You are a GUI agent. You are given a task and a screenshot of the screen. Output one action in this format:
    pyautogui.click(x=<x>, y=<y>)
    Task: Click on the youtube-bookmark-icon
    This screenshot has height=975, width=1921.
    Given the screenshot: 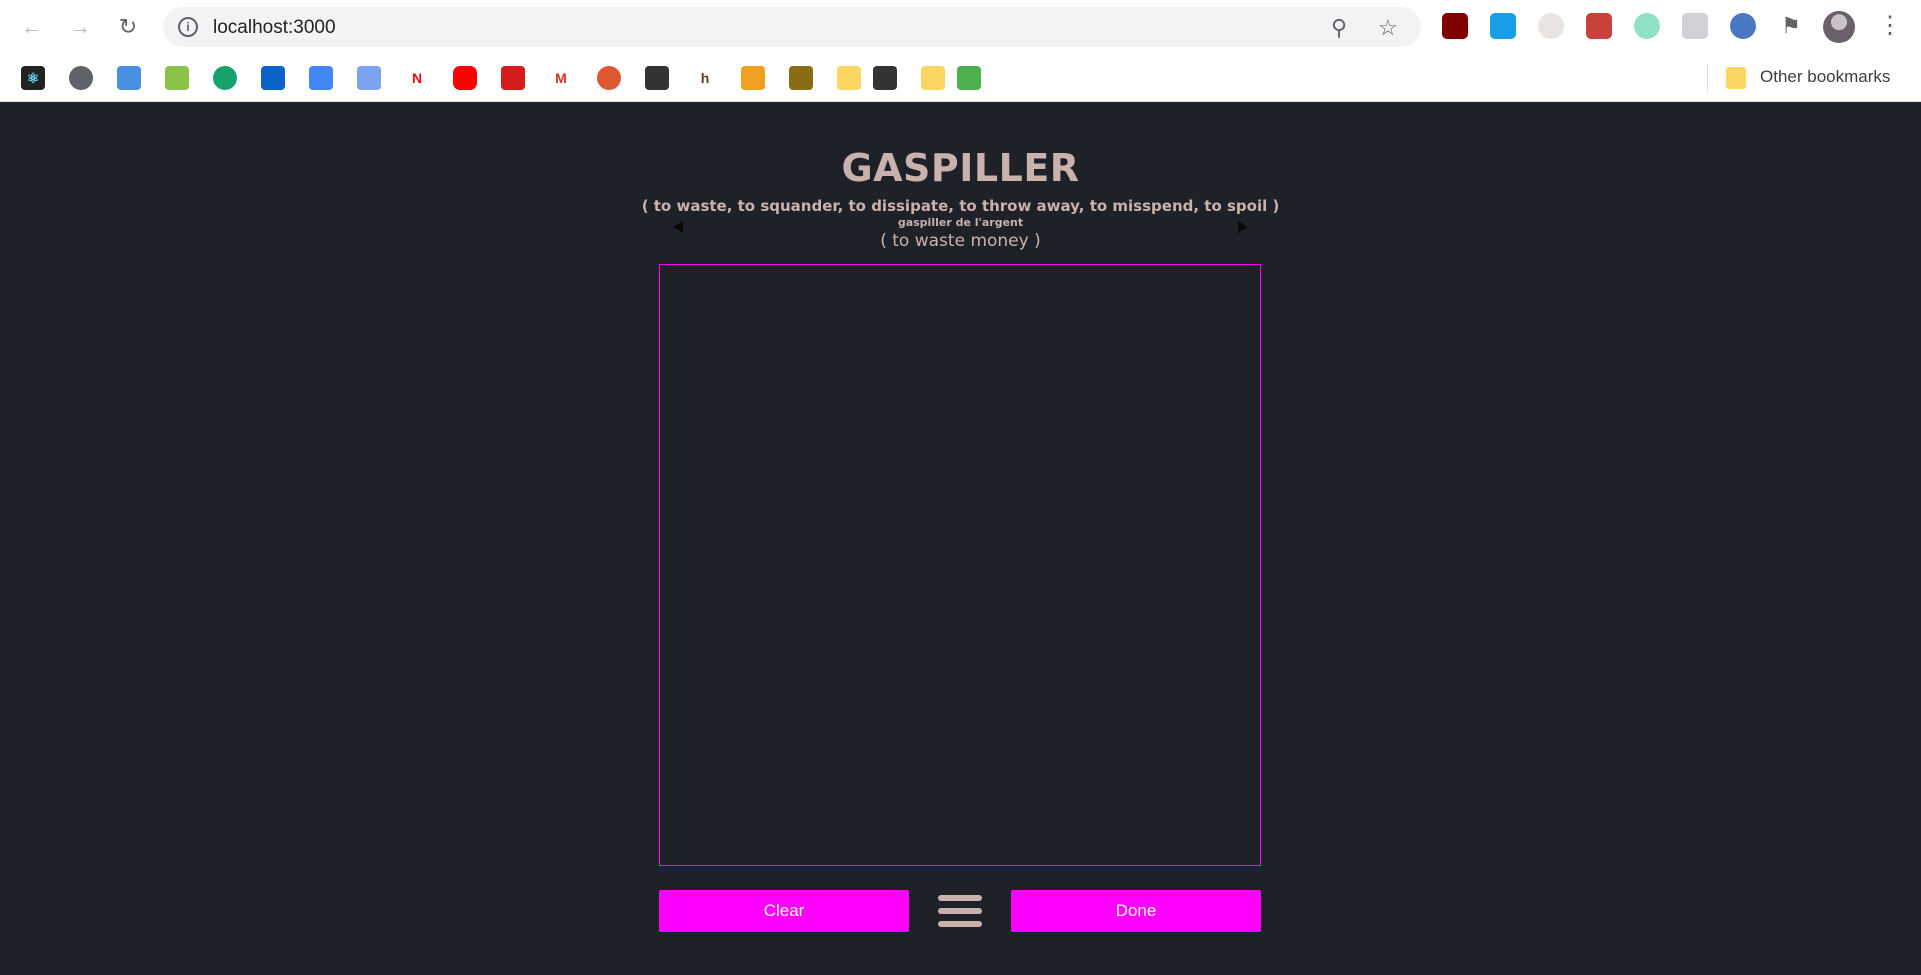 What is the action you would take?
    pyautogui.click(x=465, y=78)
    